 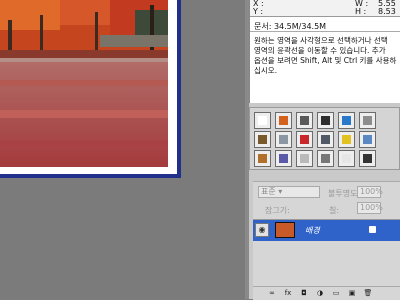 What do you see at coordinates (326, 252) in the screenshot?
I see `layer-list: ◉ 배경` at bounding box center [326, 252].